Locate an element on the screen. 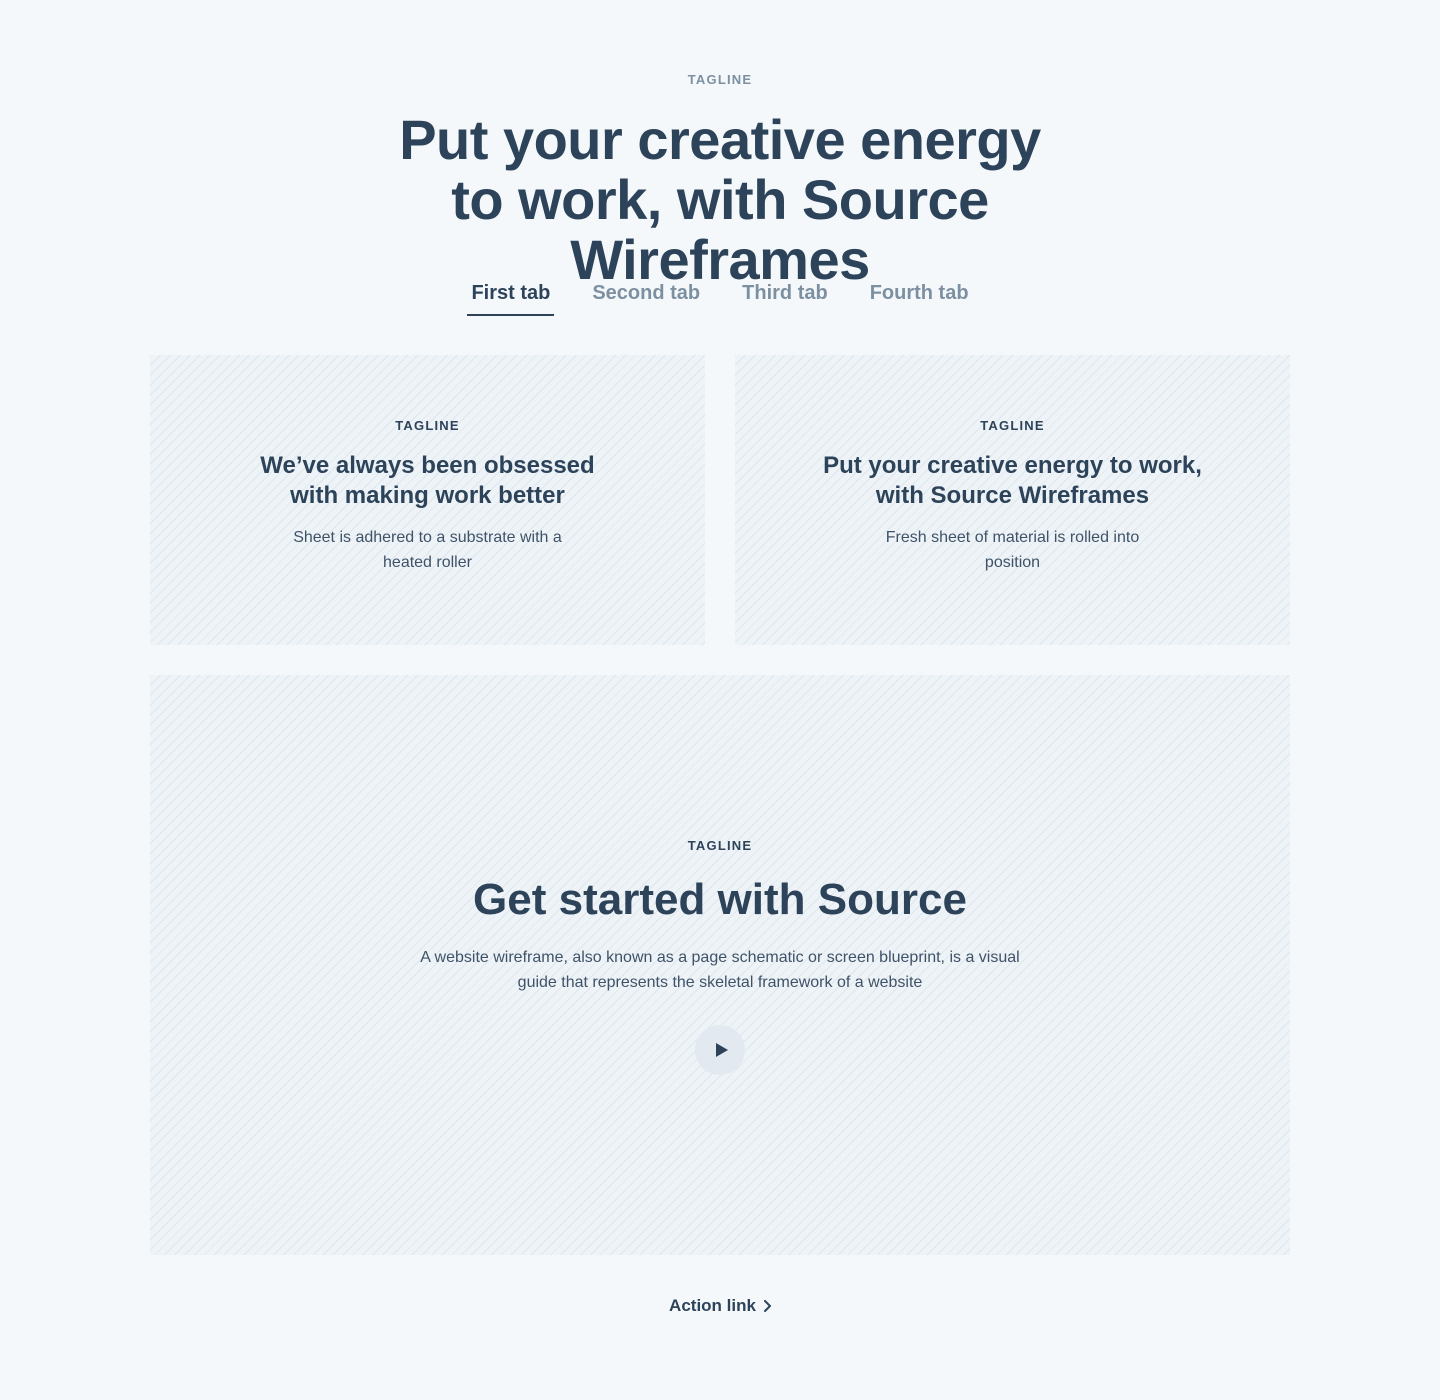 Image resolution: width=1440 pixels, height=1400 pixels. action-link: Action link is located at coordinates (720, 1306).